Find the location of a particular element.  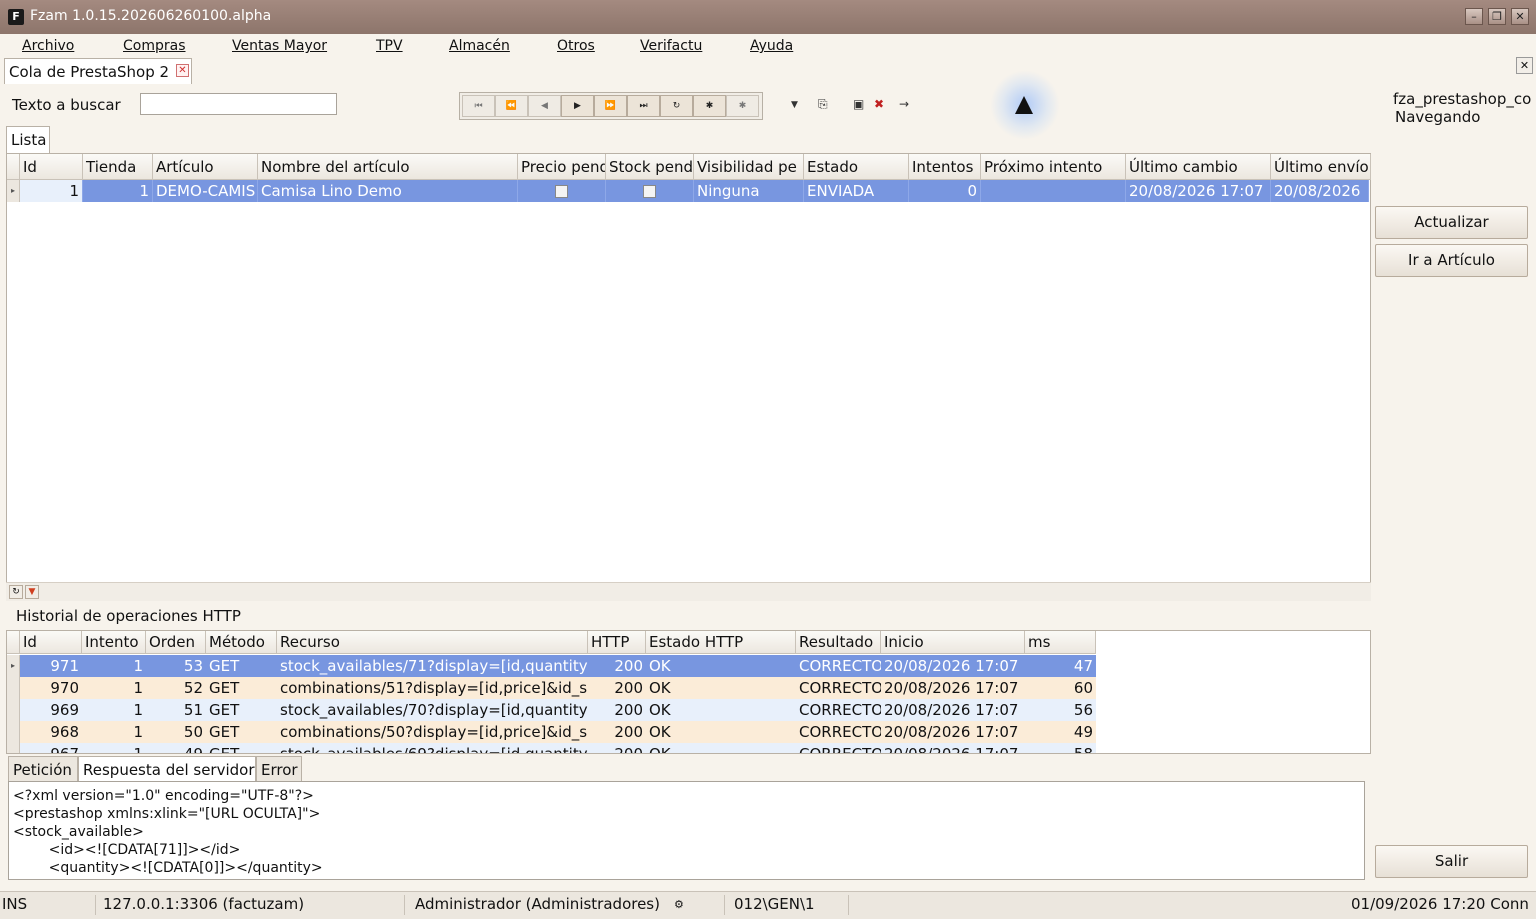

cell-id: 971 is located at coordinates (51, 666).